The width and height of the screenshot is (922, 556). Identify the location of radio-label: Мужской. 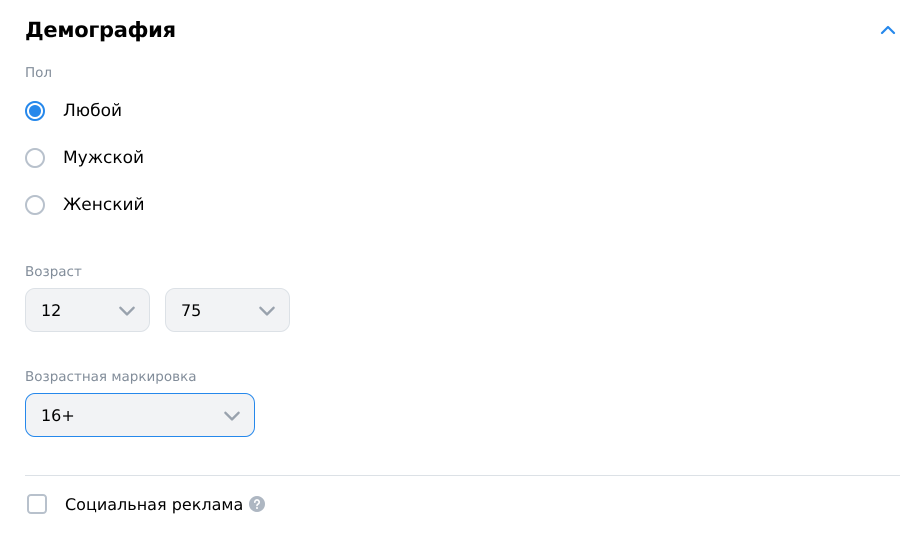
(103, 158).